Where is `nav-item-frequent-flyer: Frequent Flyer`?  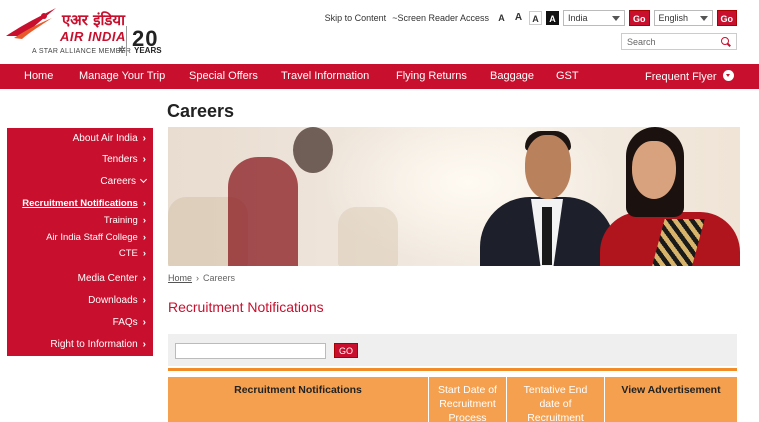
nav-item-frequent-flyer: Frequent Flyer is located at coordinates (689, 76).